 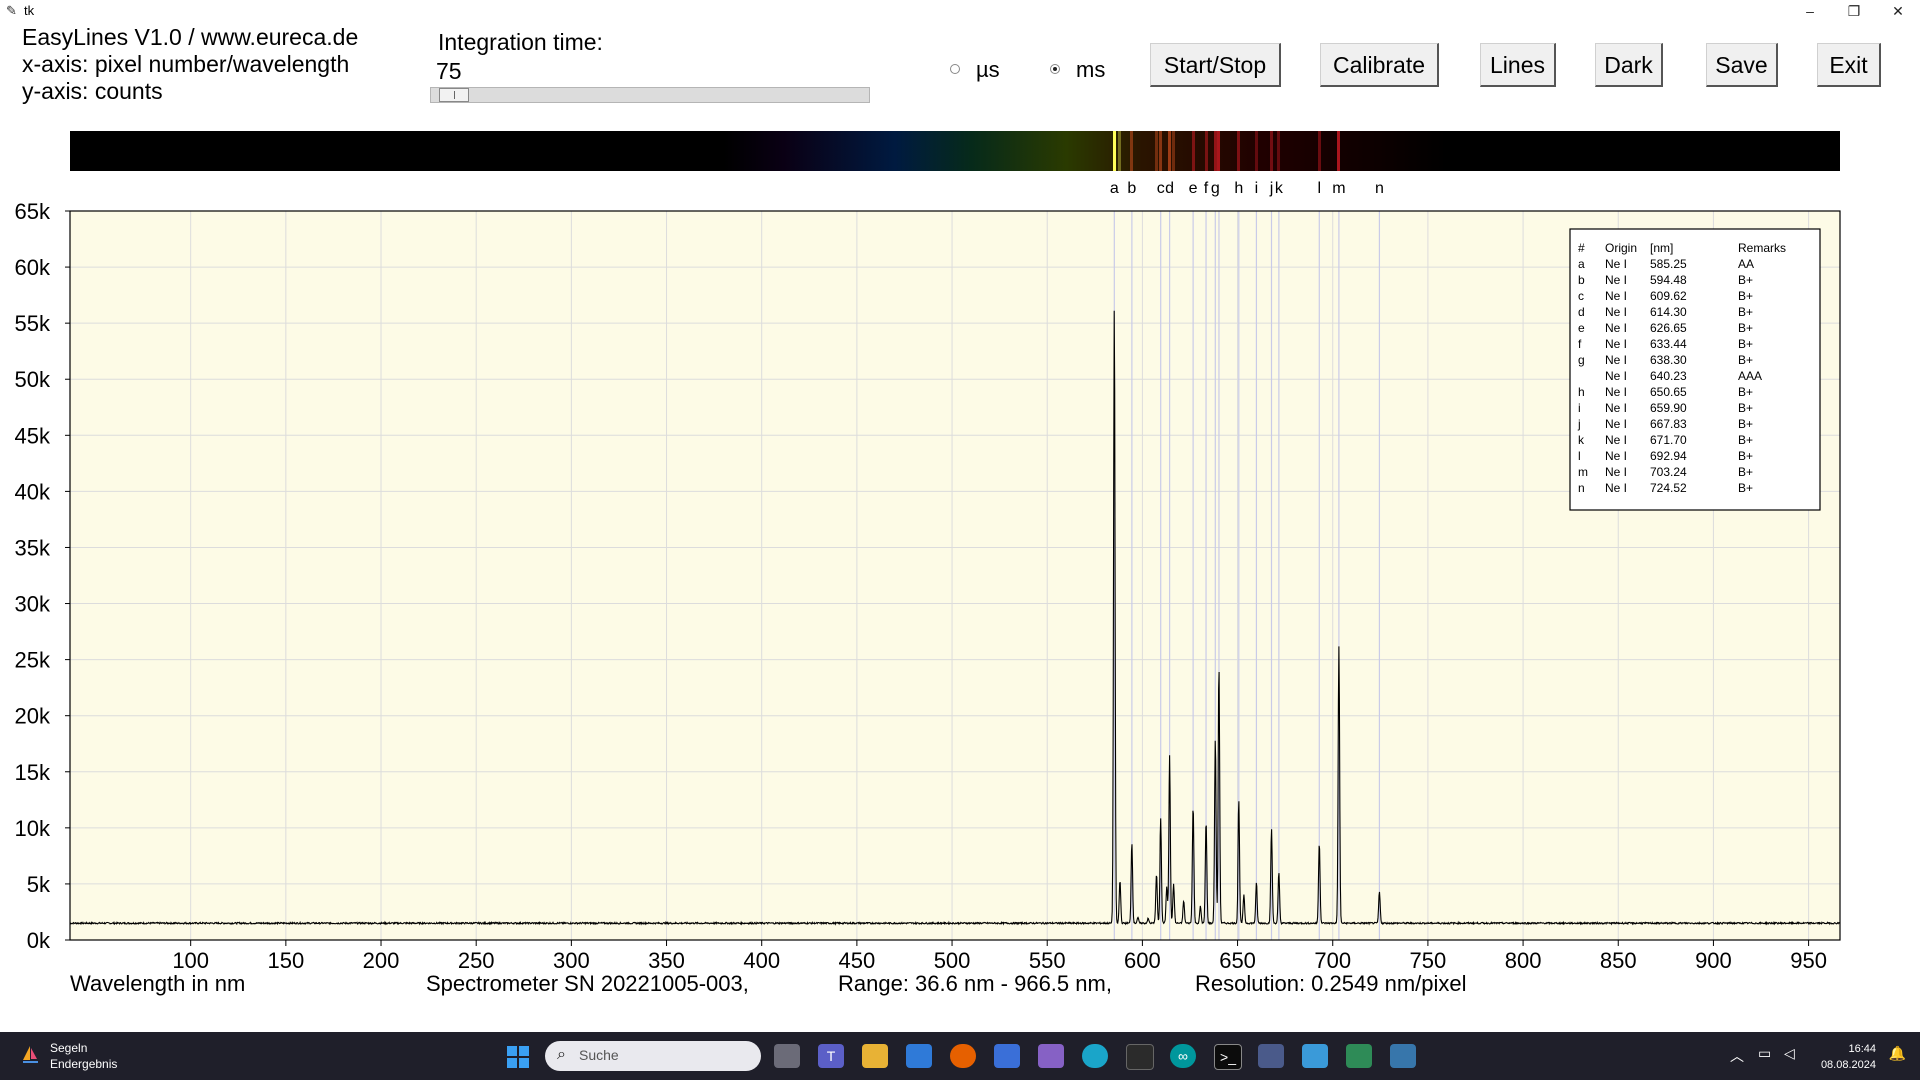 What do you see at coordinates (1668, 440) in the screenshot?
I see `line-table-cell: 671.70` at bounding box center [1668, 440].